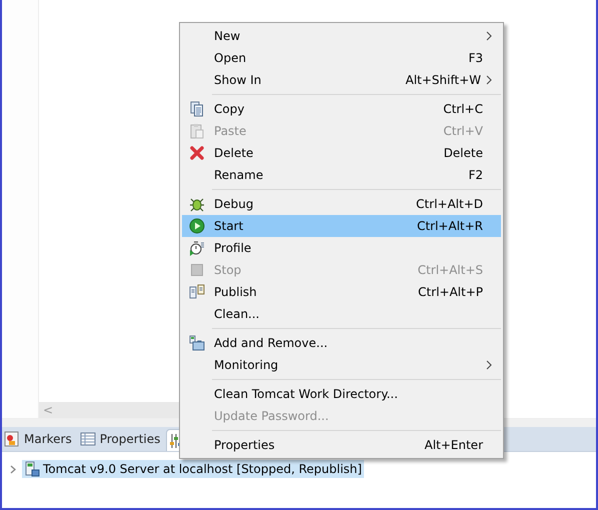 This screenshot has height=510, width=598. What do you see at coordinates (197, 226) in the screenshot?
I see `play-icon` at bounding box center [197, 226].